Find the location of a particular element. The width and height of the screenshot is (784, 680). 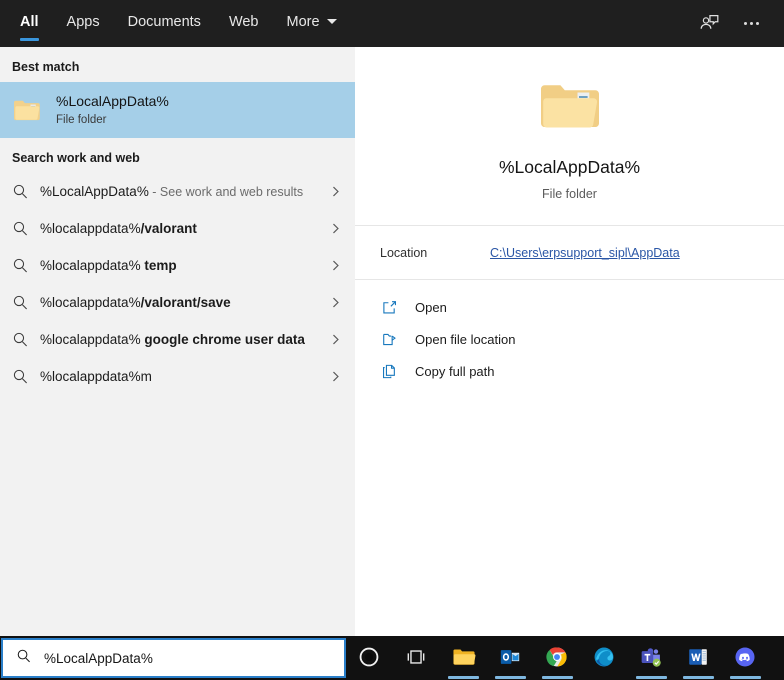

suggestion-suffix: m is located at coordinates (146, 376).